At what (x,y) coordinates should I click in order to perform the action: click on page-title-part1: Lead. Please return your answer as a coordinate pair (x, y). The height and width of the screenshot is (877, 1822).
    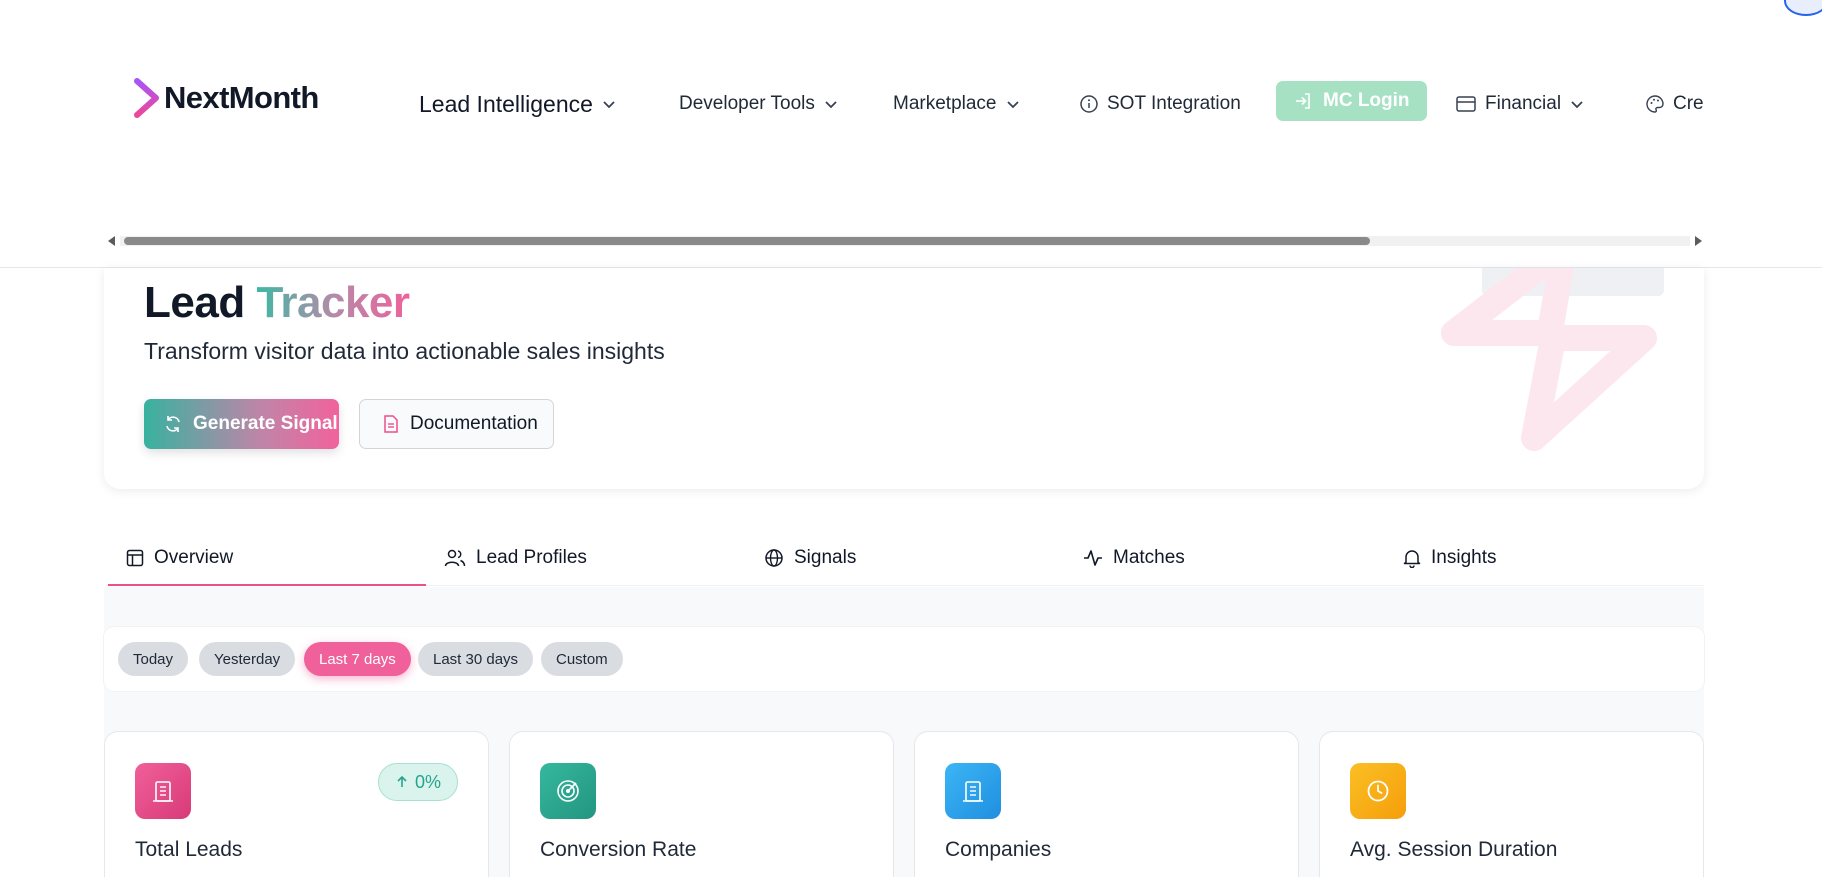
    Looking at the image, I should click on (194, 302).